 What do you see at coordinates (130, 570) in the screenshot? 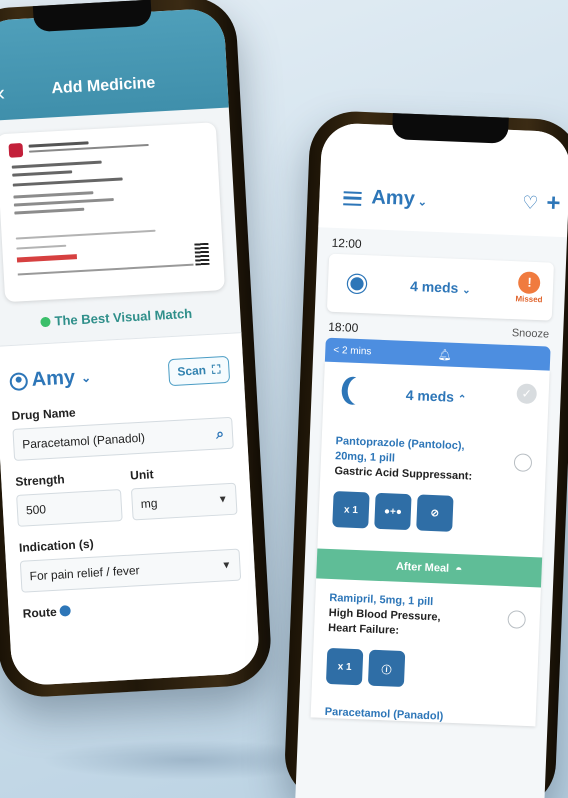
I see `indication-select: For pain relief / fever ▼` at bounding box center [130, 570].